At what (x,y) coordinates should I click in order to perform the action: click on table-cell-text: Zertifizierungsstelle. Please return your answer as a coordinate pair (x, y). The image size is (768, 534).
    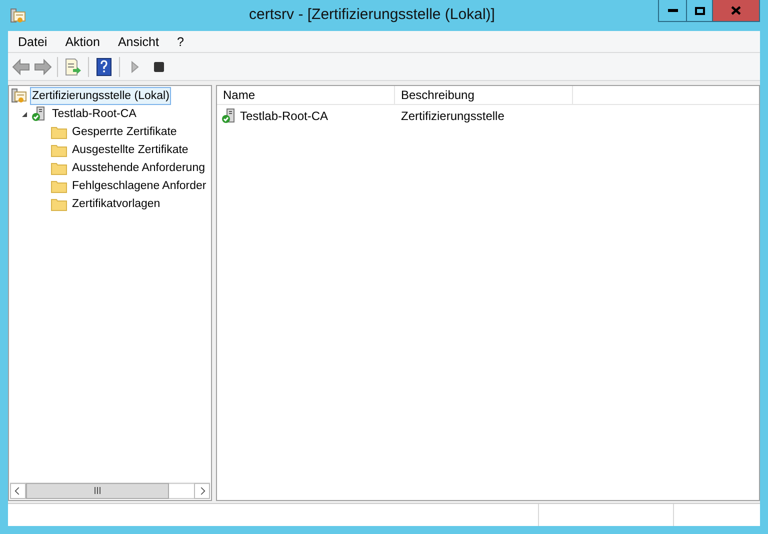
    Looking at the image, I should click on (452, 116).